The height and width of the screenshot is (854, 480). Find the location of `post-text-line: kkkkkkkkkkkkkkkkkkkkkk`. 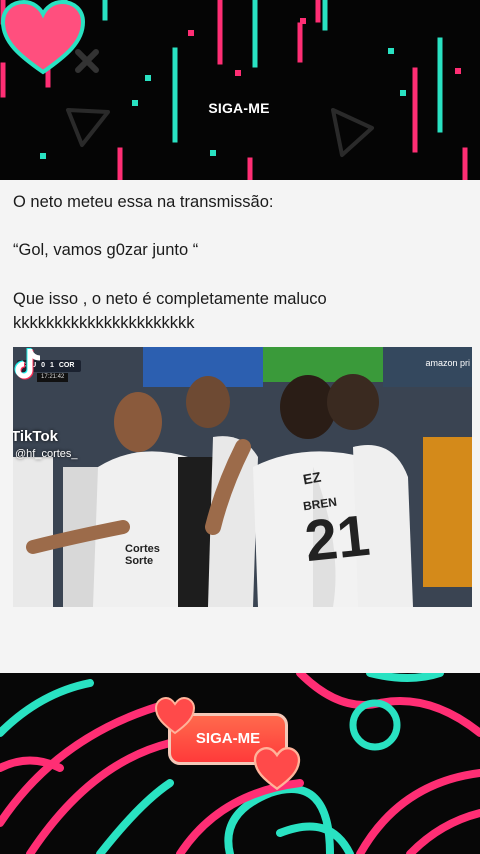

post-text-line: kkkkkkkkkkkkkkkkkkkkkk is located at coordinates (104, 323).